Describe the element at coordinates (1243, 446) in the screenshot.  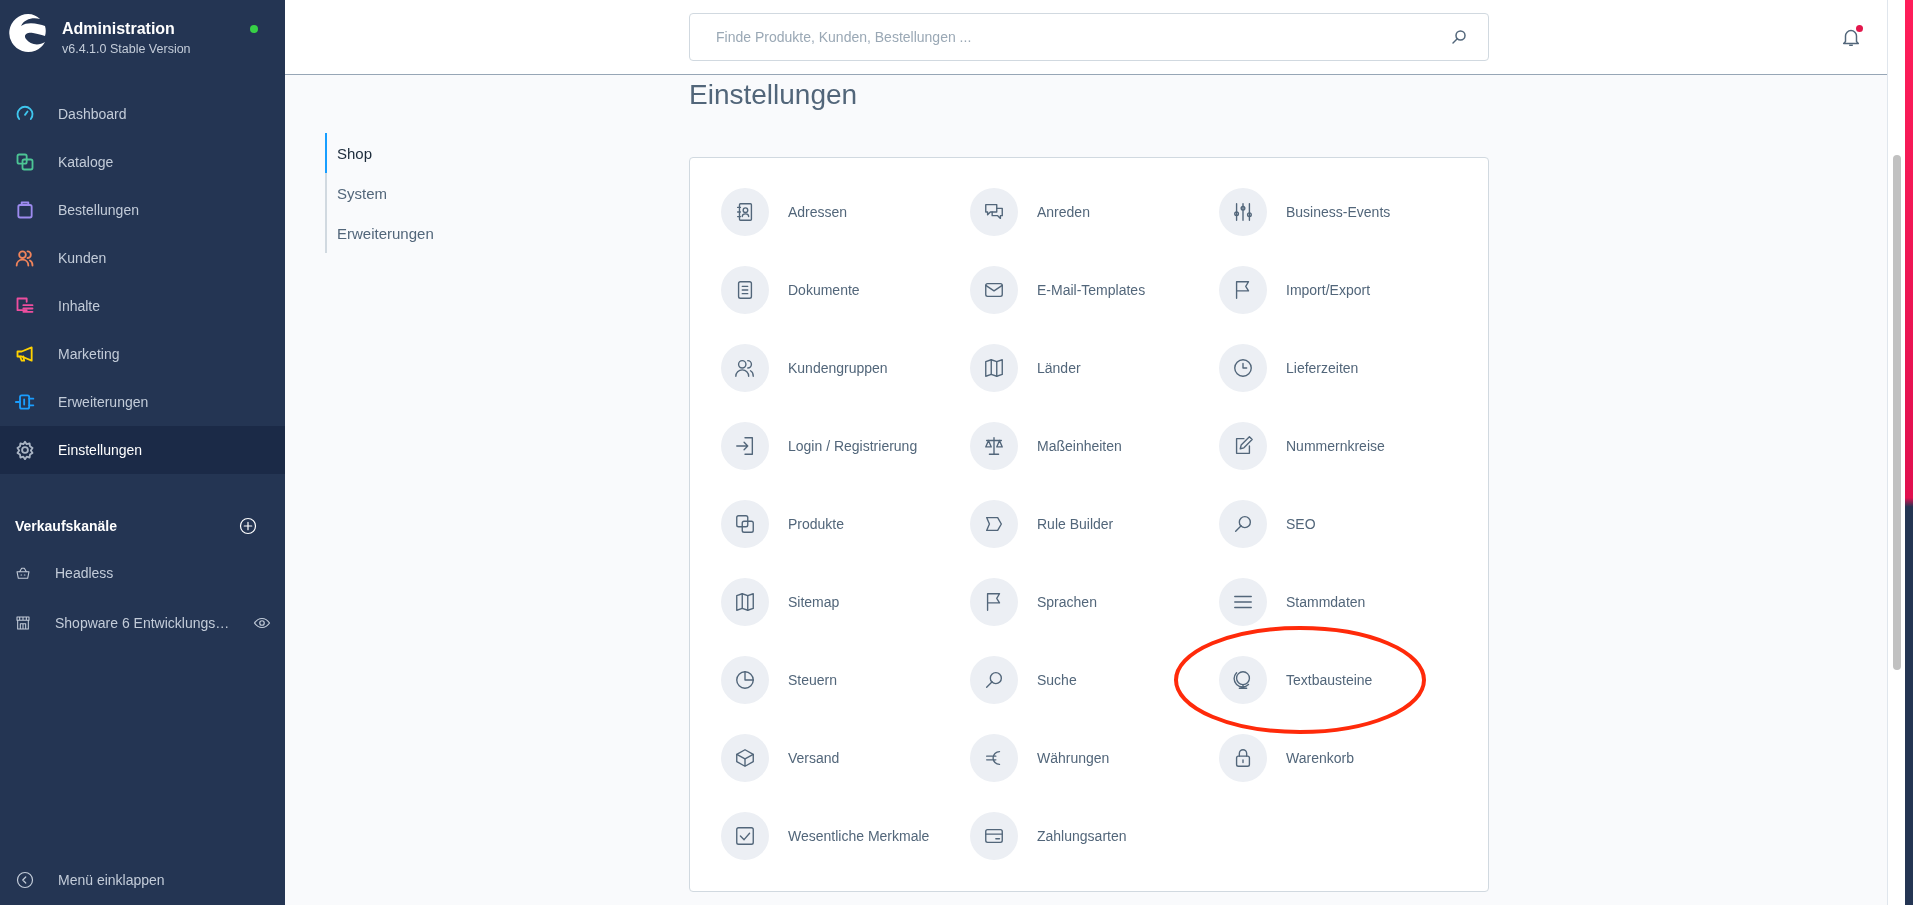
I see `edit-icon` at that location.